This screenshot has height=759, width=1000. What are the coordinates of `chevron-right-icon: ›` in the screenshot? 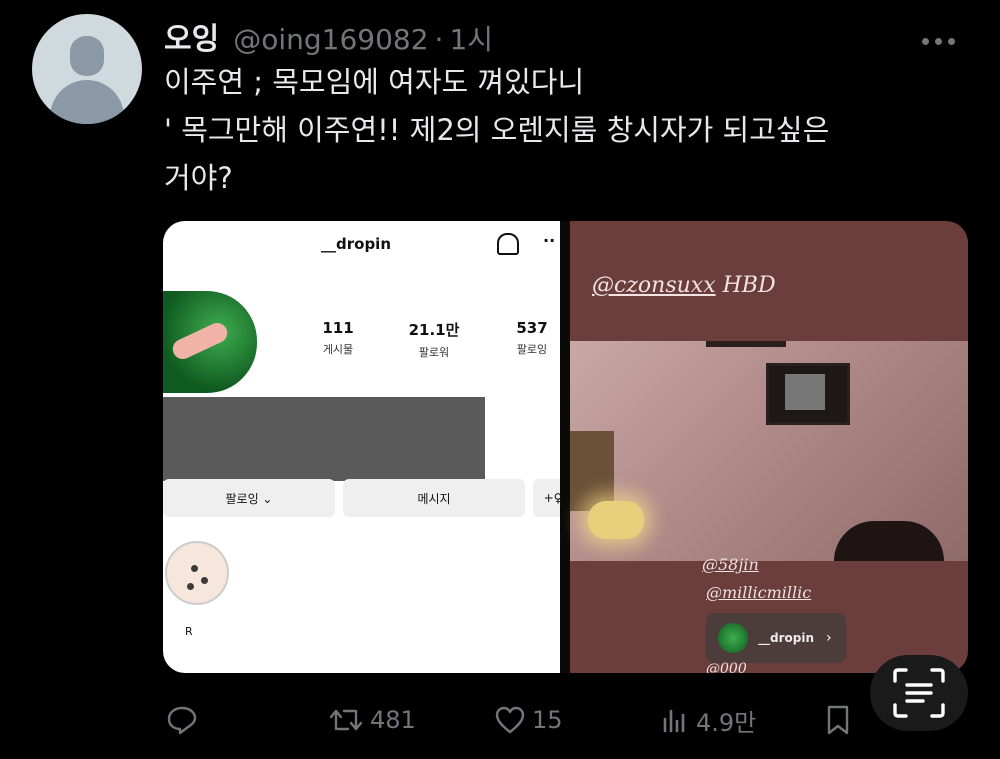 It's located at (829, 638).